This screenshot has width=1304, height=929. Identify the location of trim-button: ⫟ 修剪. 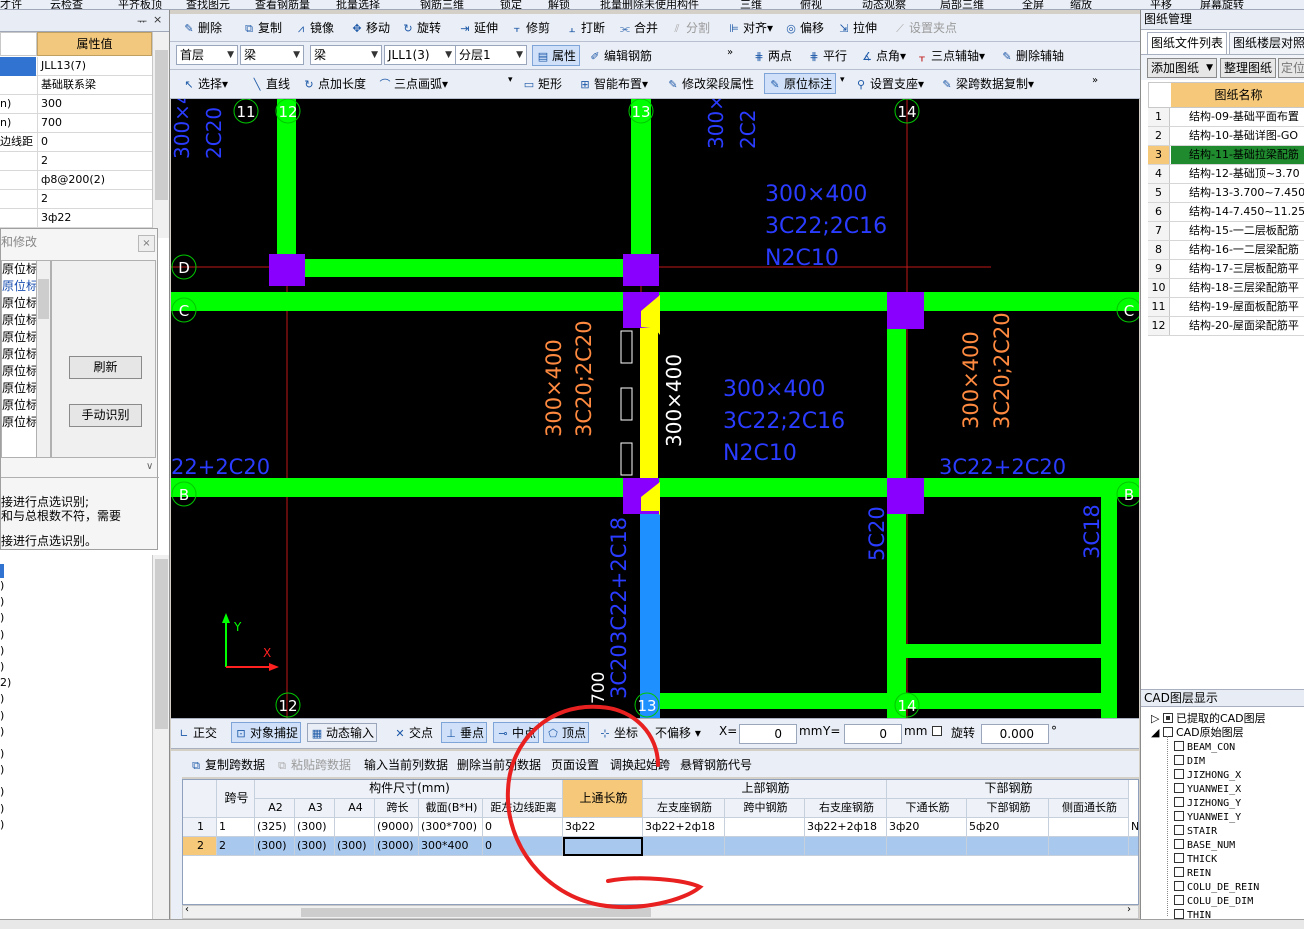
(530, 27).